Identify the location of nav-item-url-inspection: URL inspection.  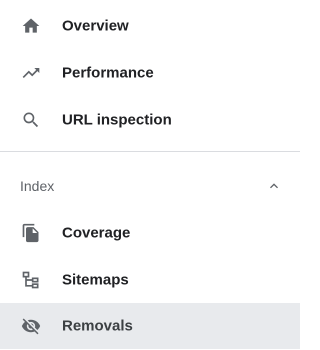
(150, 120).